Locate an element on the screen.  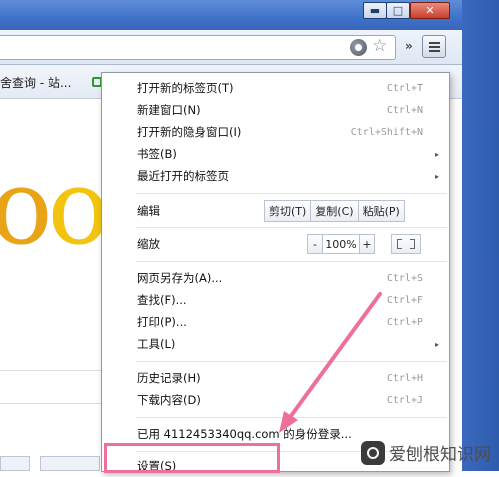
close-icon: ✕ is located at coordinates (430, 10).